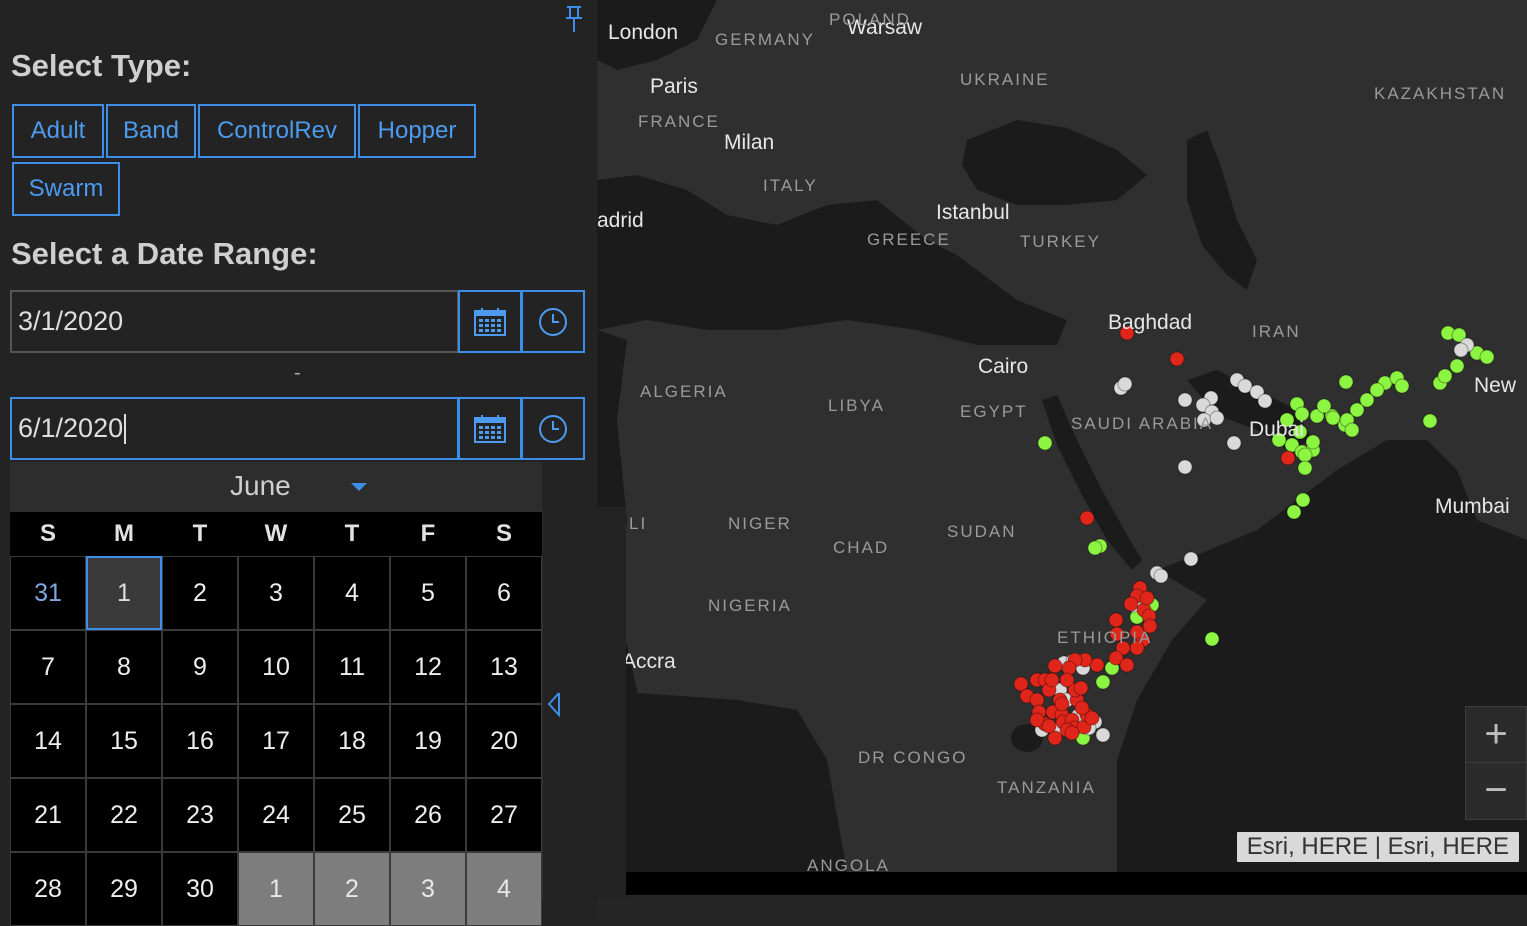 The height and width of the screenshot is (926, 1527). I want to click on zoom-out-button: −, so click(1496, 791).